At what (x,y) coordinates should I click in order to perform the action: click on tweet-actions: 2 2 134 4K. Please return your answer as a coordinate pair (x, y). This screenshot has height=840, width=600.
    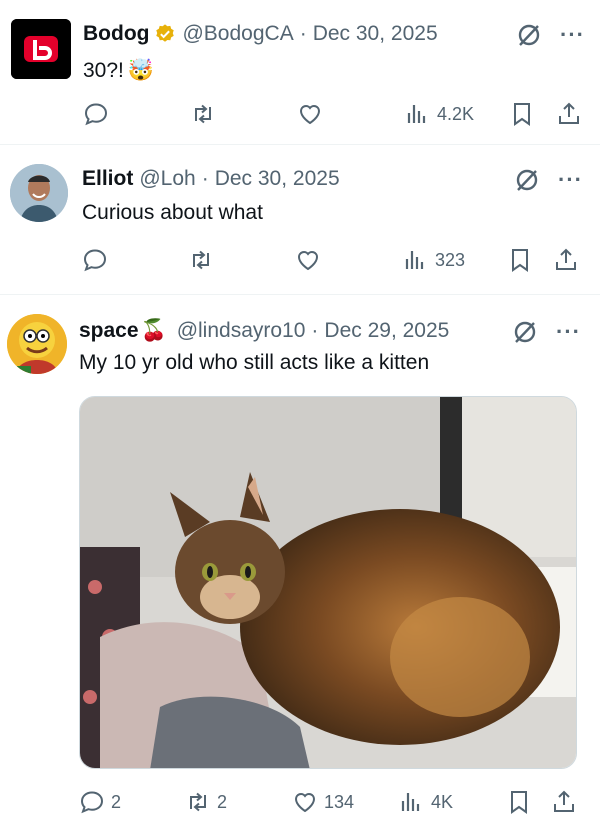
    Looking at the image, I should click on (300, 804).